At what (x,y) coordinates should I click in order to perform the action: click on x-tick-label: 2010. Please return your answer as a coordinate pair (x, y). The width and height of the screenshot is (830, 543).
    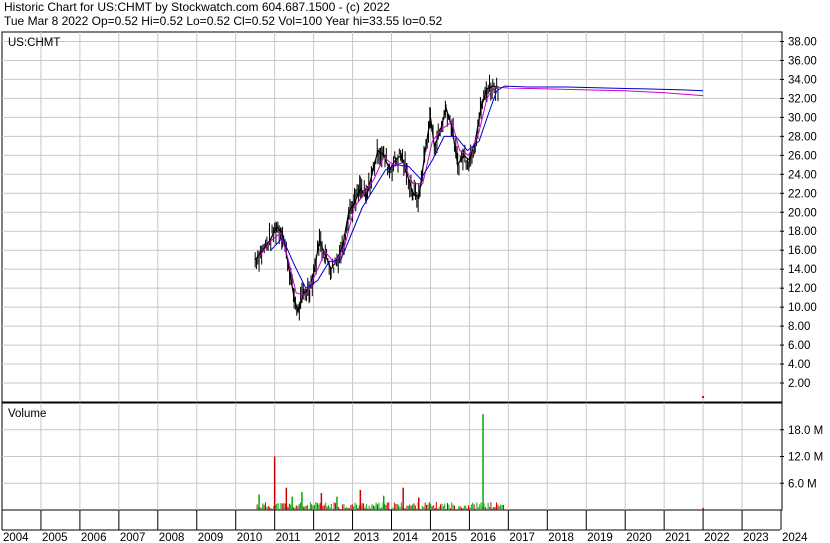
    Looking at the image, I should click on (250, 537).